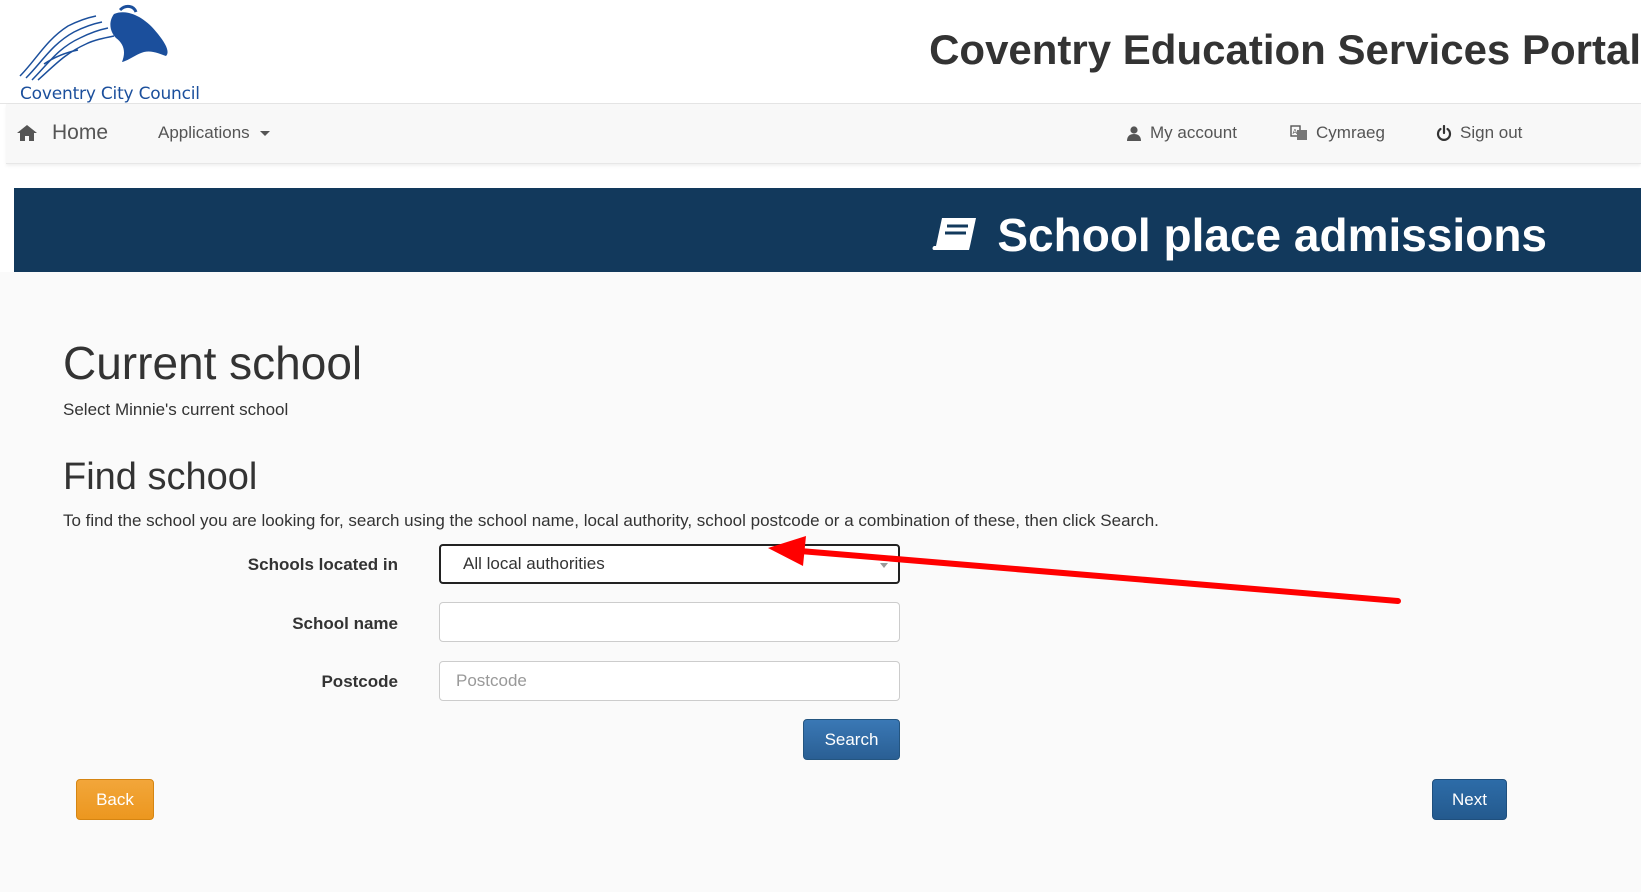  What do you see at coordinates (1491, 132) in the screenshot?
I see `nav-sign-out-label: Sign out` at bounding box center [1491, 132].